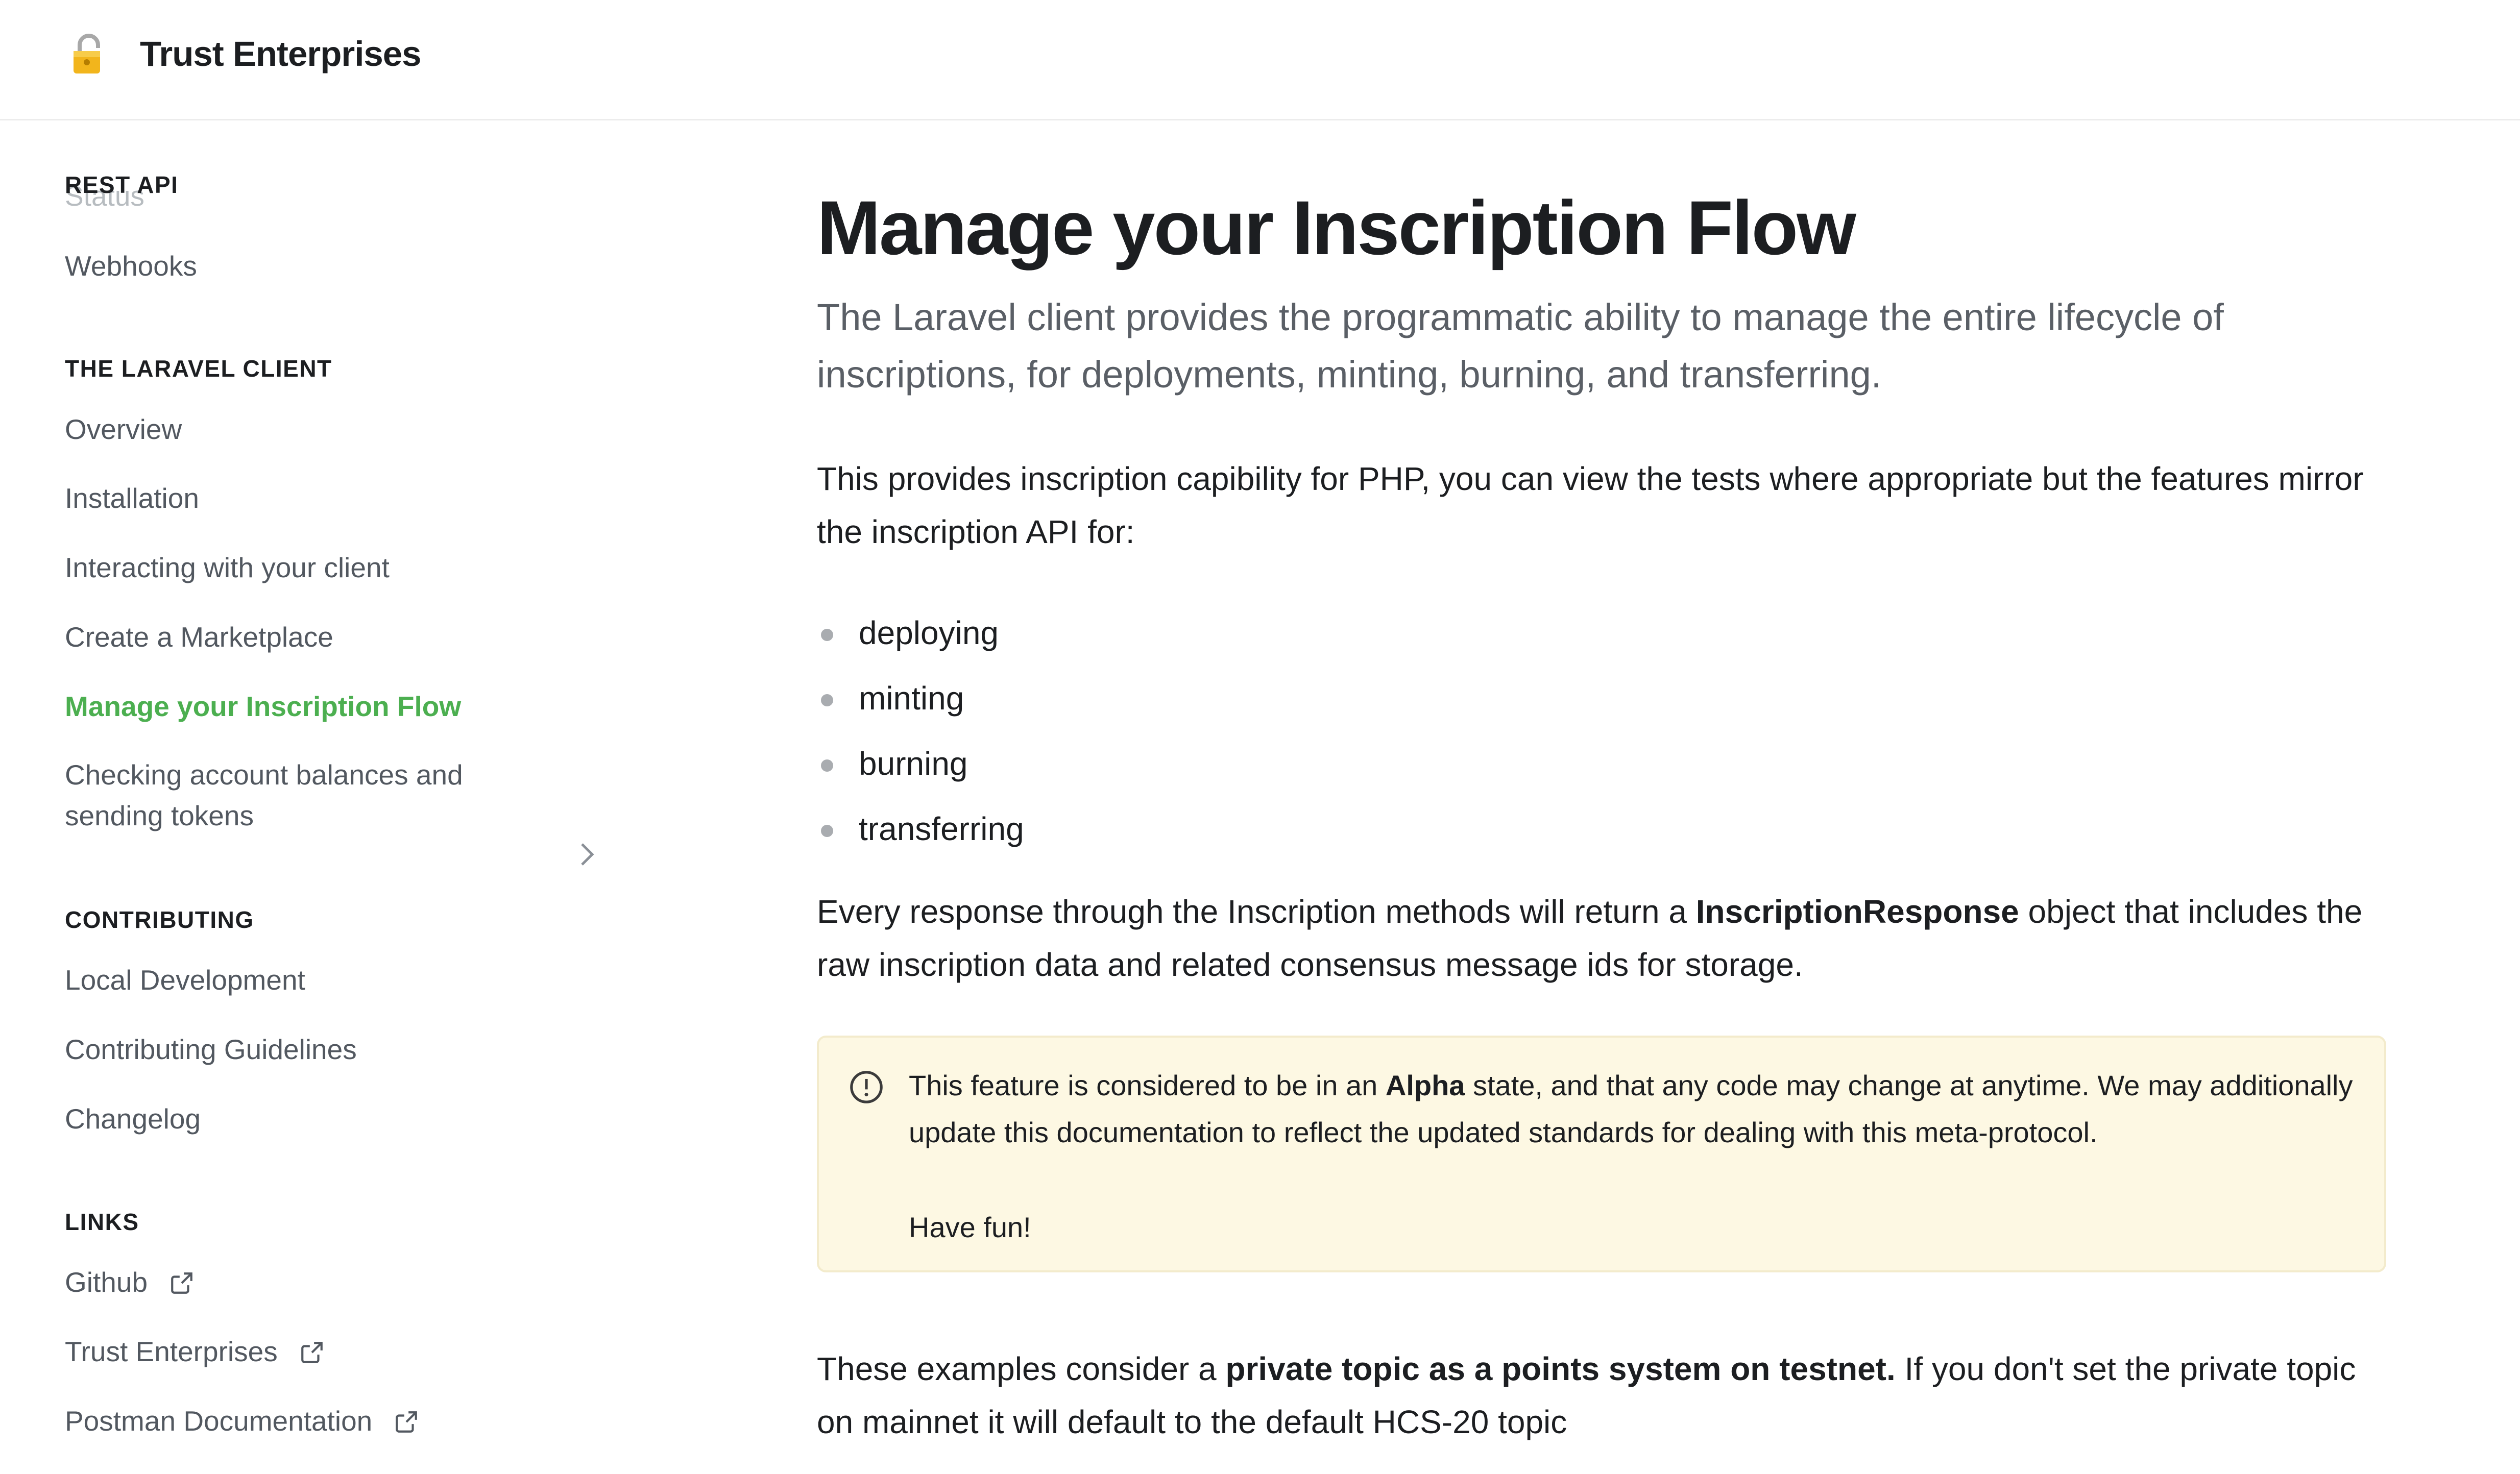  I want to click on sidebar-header-rest-api: REST API, so click(122, 184).